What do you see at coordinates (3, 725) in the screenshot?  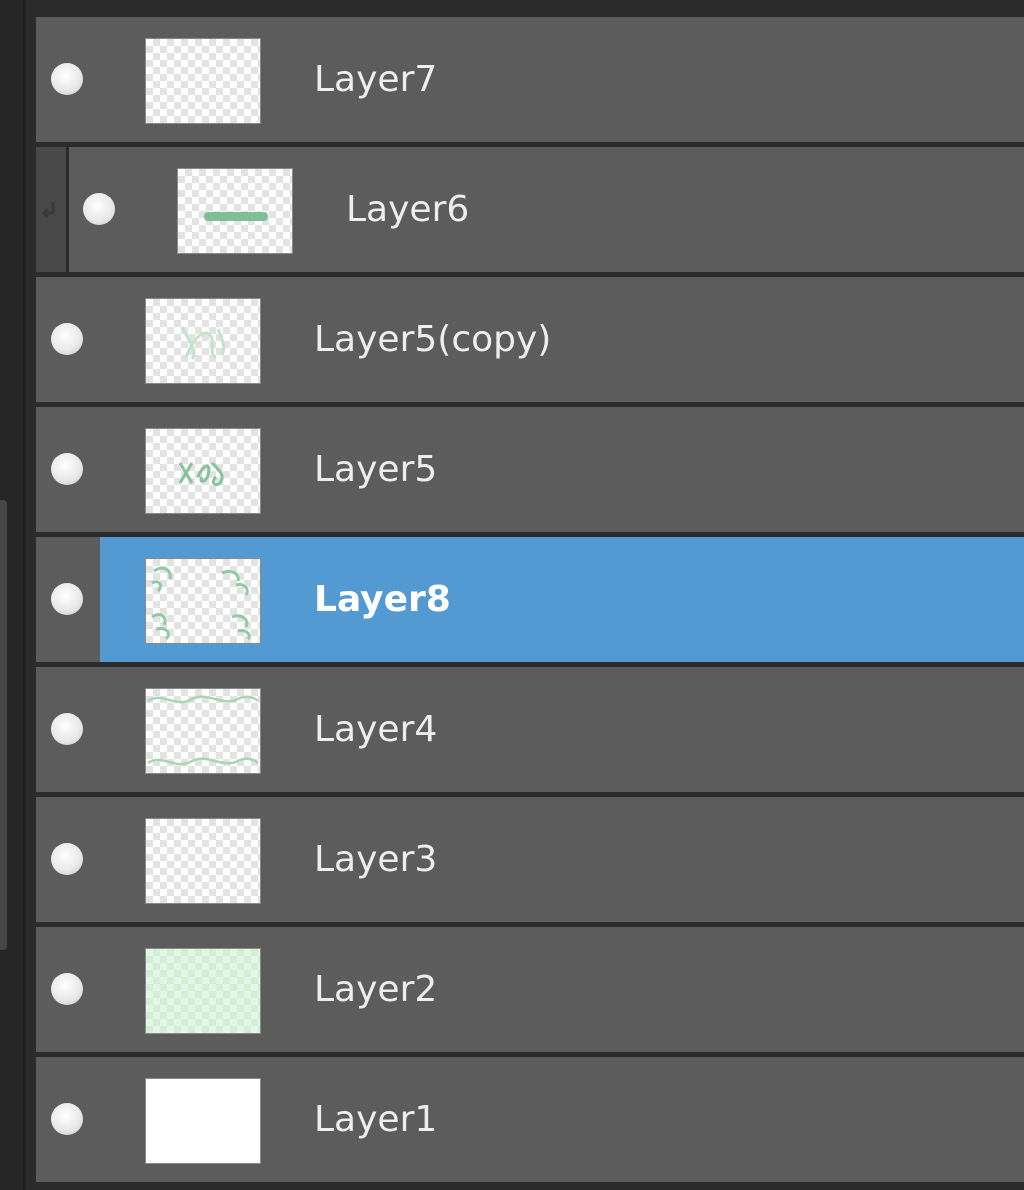 I see `scrollbar-thumb` at bounding box center [3, 725].